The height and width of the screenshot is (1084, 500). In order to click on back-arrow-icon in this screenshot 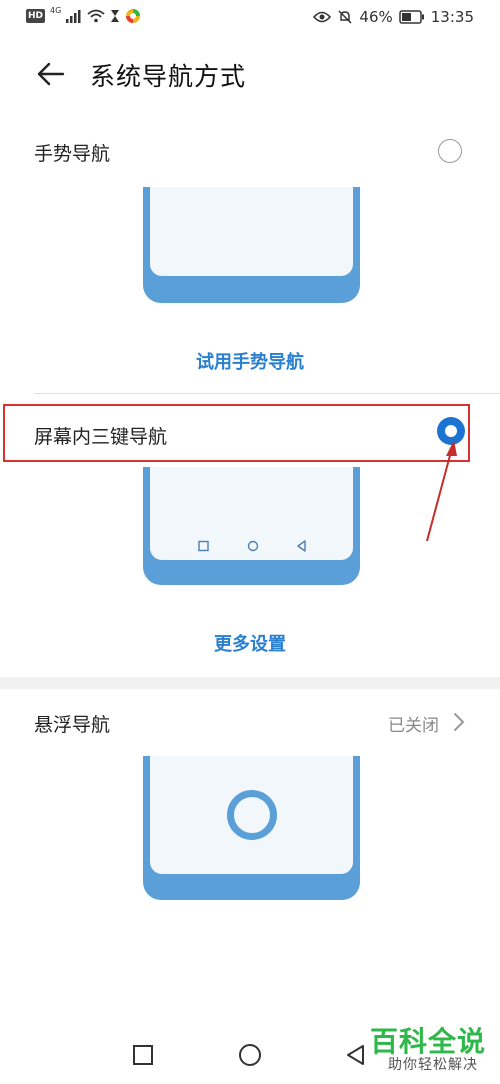, I will do `click(50, 74)`.